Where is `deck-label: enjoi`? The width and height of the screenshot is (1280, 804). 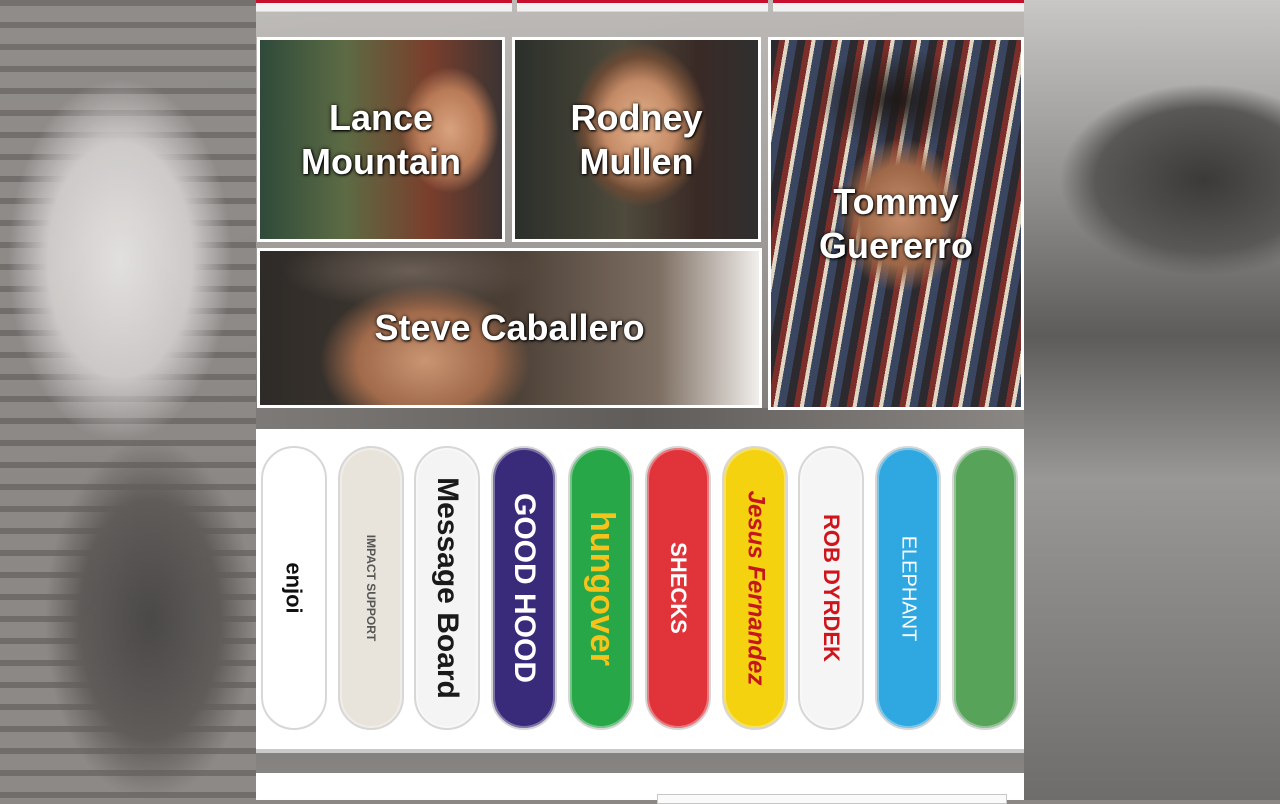
deck-label: enjoi is located at coordinates (294, 588).